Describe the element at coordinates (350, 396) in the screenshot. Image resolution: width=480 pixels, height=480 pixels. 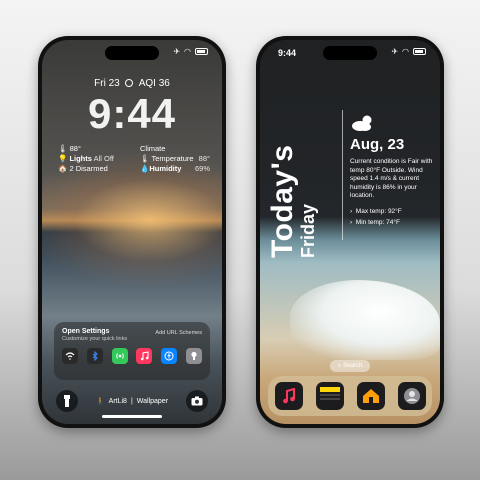
I see `dock` at that location.